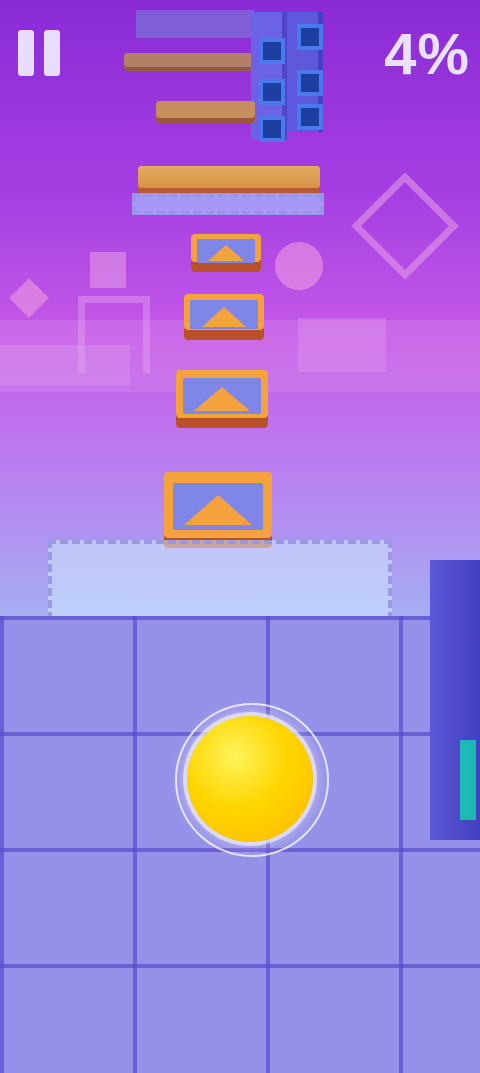  Describe the element at coordinates (287, 77) in the screenshot. I see `tower` at that location.